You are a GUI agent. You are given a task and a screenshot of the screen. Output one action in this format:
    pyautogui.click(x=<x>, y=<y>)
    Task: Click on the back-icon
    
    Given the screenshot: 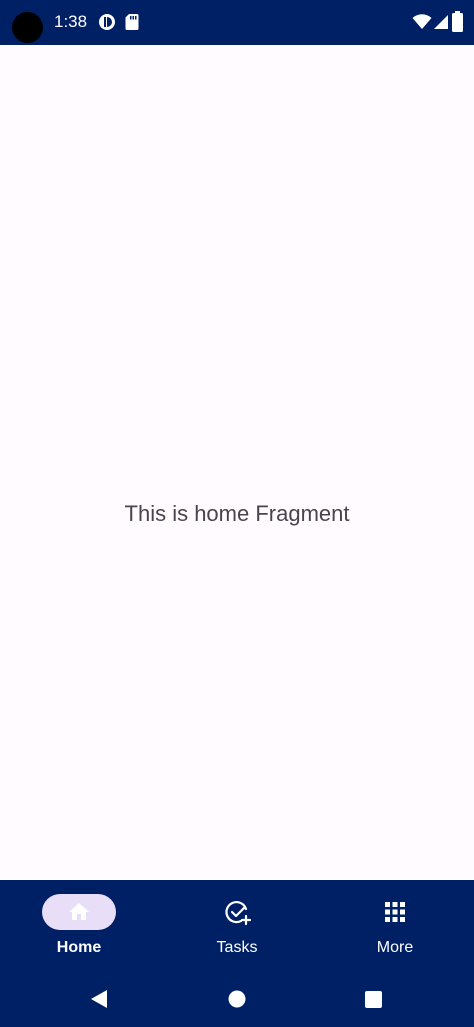 What is the action you would take?
    pyautogui.click(x=99, y=999)
    